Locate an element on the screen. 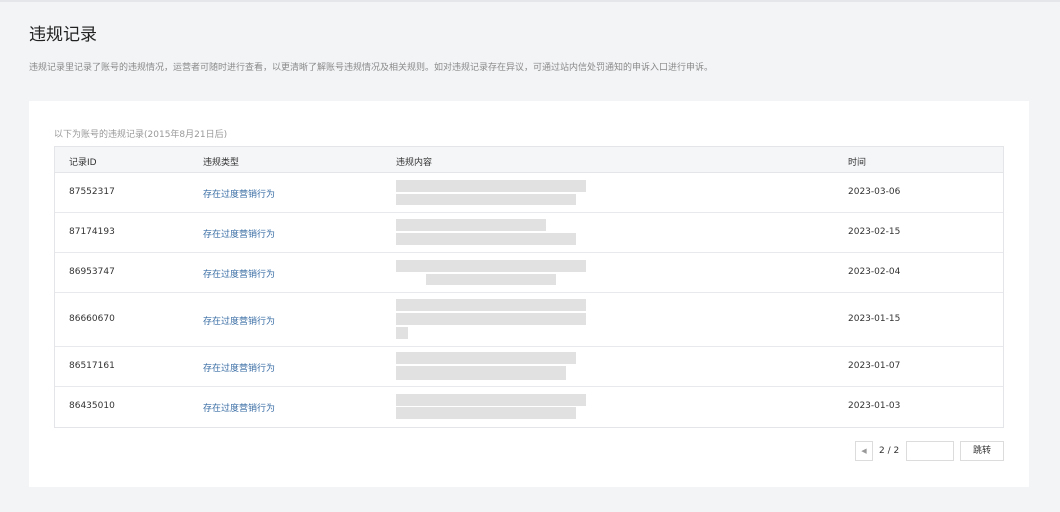  page-number-input is located at coordinates (930, 451).